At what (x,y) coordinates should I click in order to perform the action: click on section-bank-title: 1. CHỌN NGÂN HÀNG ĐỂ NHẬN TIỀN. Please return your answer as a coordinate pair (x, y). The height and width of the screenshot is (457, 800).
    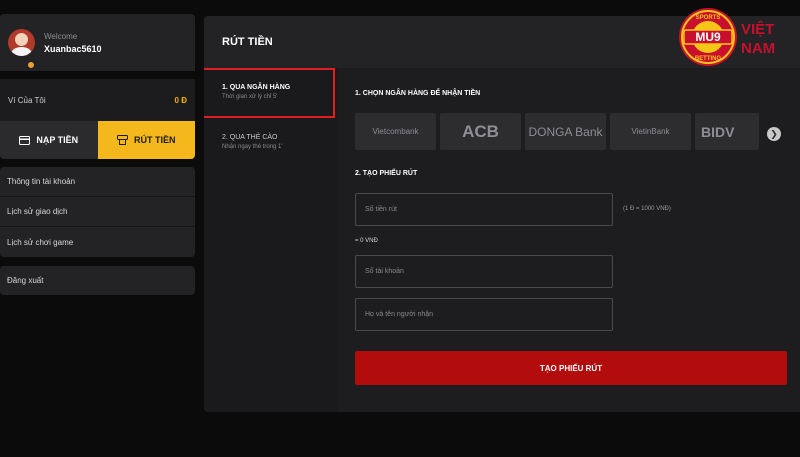
    Looking at the image, I should click on (418, 93).